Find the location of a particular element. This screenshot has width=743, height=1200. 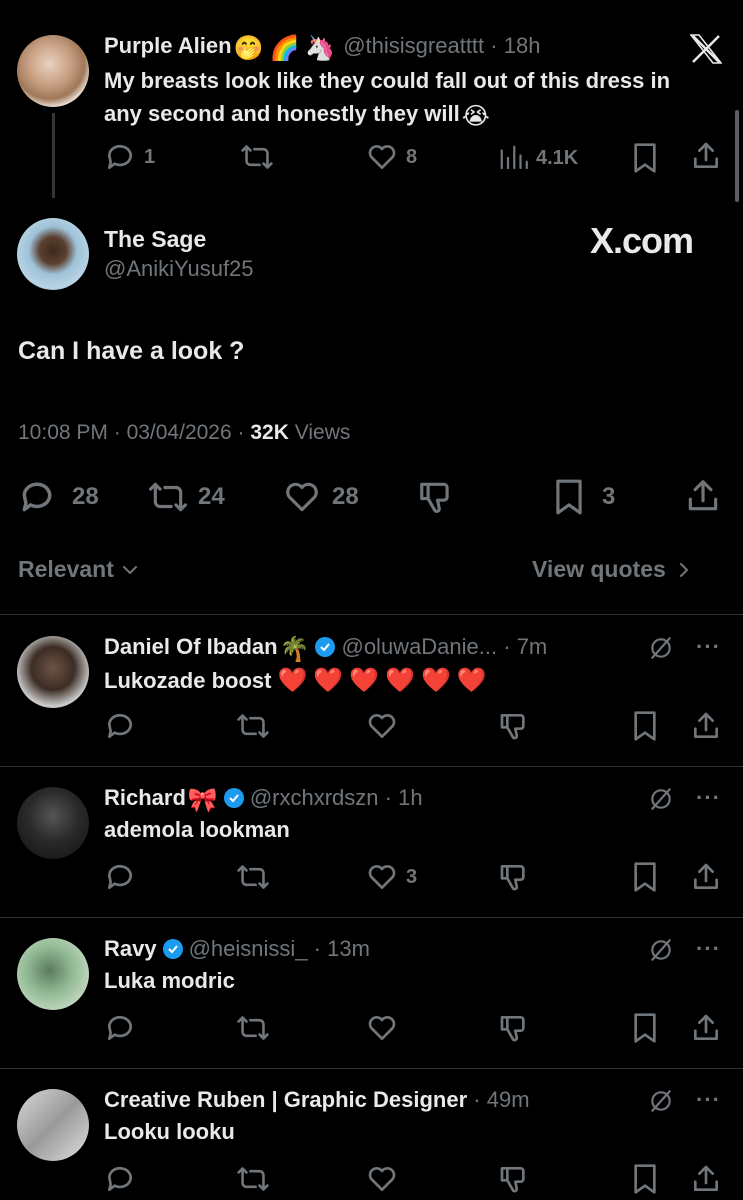

retweet-button: 24 is located at coordinates (185, 497).